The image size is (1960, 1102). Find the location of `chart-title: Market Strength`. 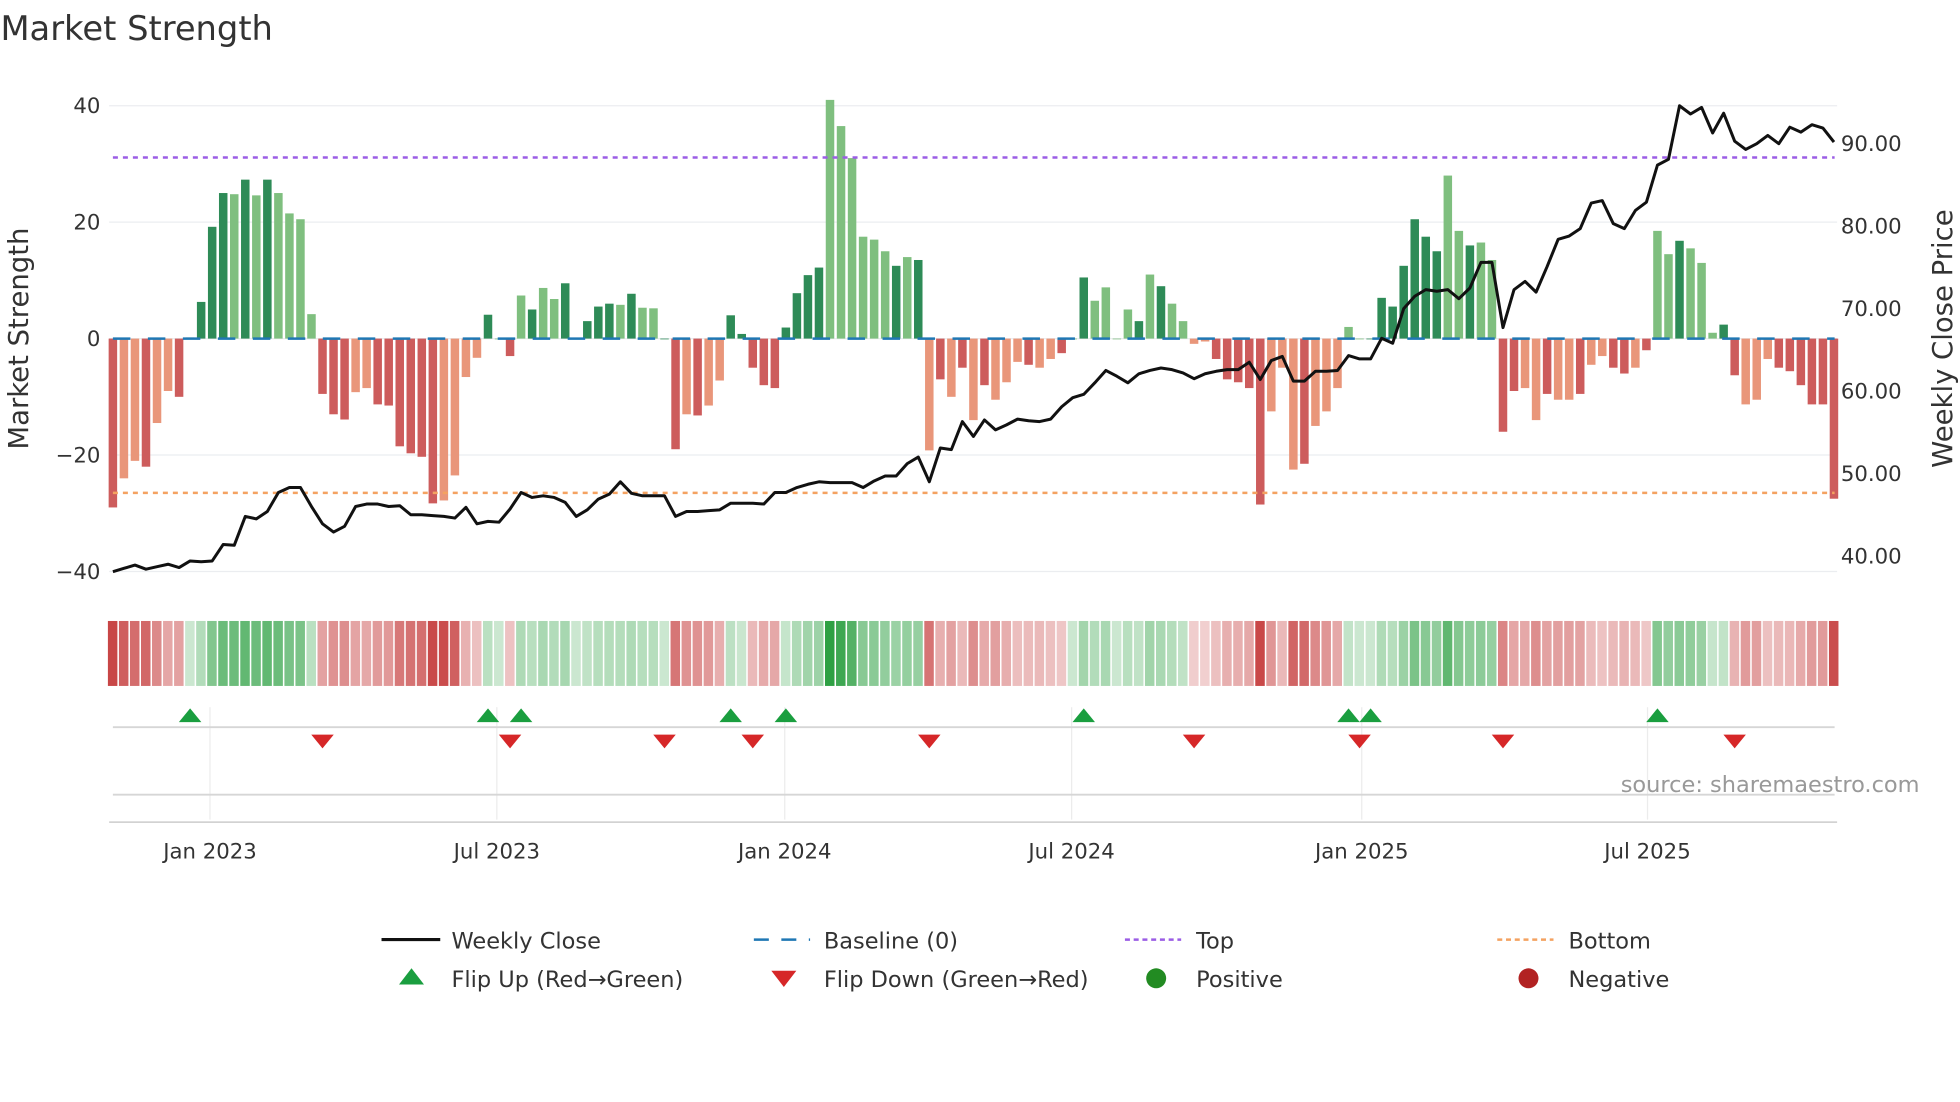

chart-title: Market Strength is located at coordinates (136, 28).